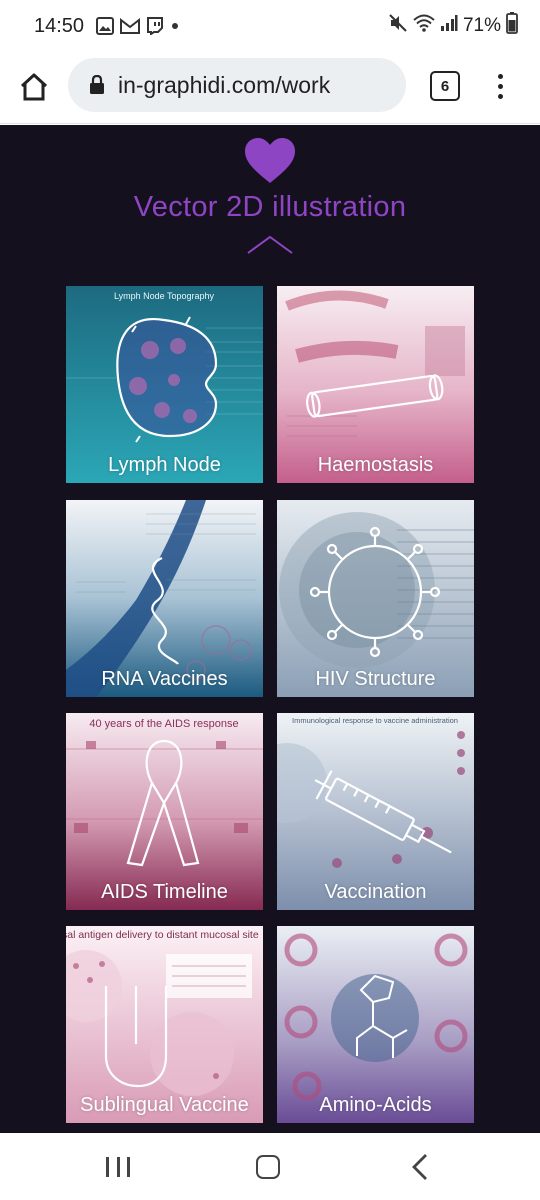 Image resolution: width=540 pixels, height=1200 pixels. I want to click on wifi-icon, so click(424, 26).